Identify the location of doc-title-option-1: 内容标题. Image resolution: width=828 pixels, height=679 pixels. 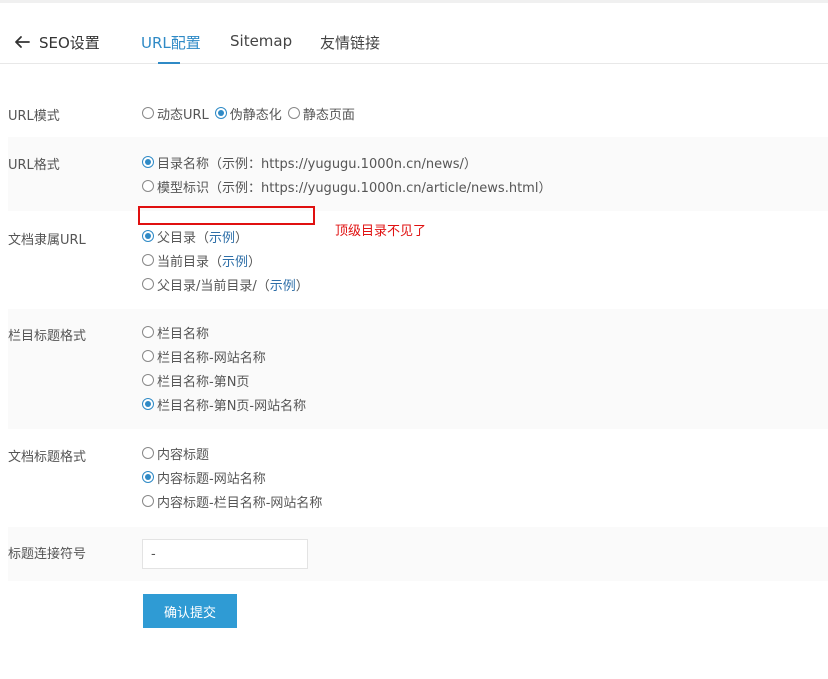
(175, 453).